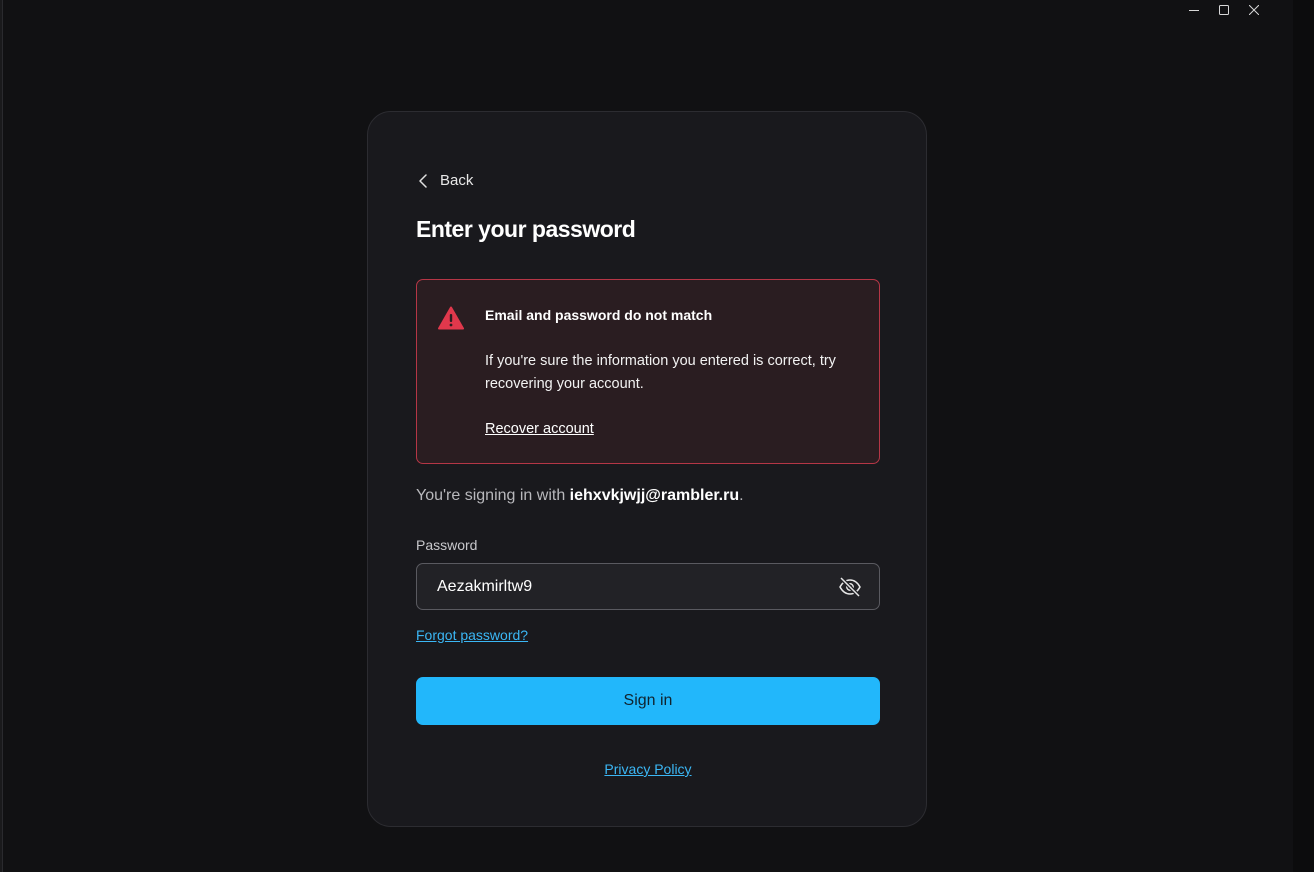  I want to click on forgot-password-link: Forgot password?, so click(472, 635).